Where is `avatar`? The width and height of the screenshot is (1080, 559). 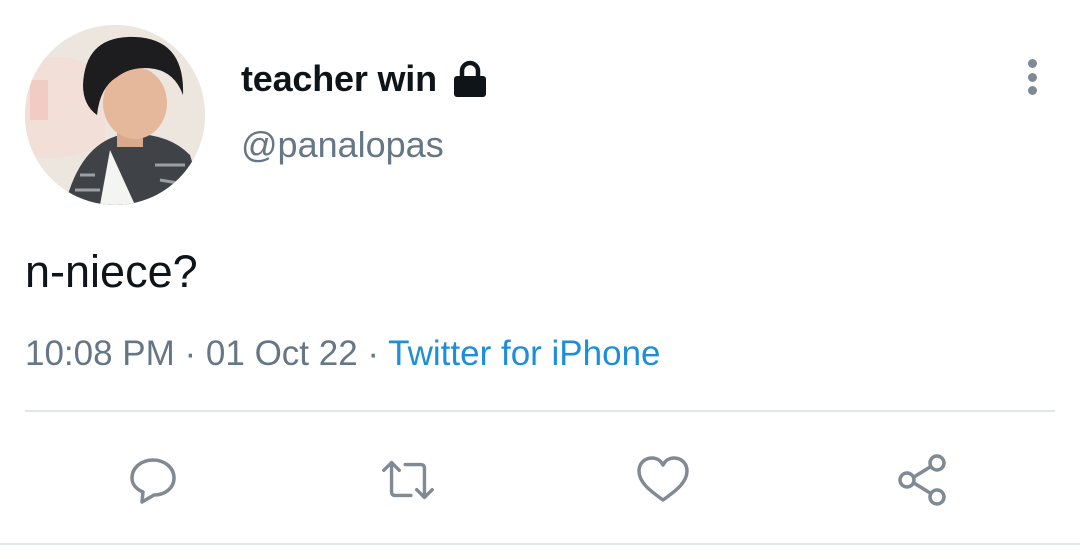 avatar is located at coordinates (115, 115).